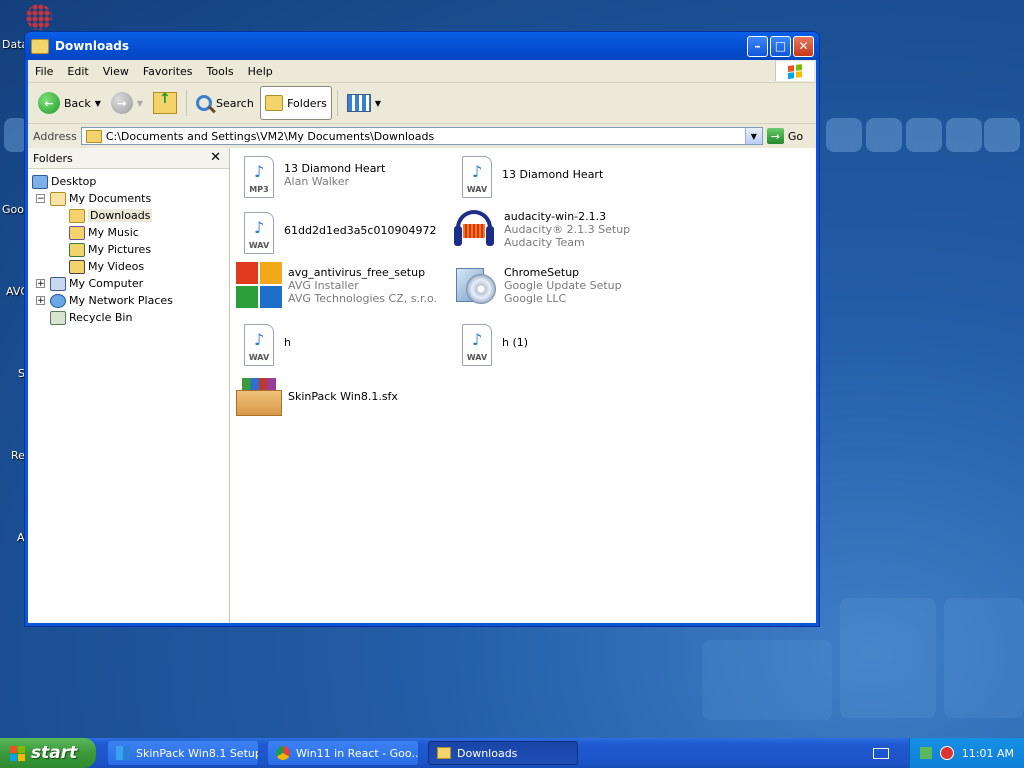 The width and height of the screenshot is (1024, 768). I want to click on search-button: Search, so click(225, 103).